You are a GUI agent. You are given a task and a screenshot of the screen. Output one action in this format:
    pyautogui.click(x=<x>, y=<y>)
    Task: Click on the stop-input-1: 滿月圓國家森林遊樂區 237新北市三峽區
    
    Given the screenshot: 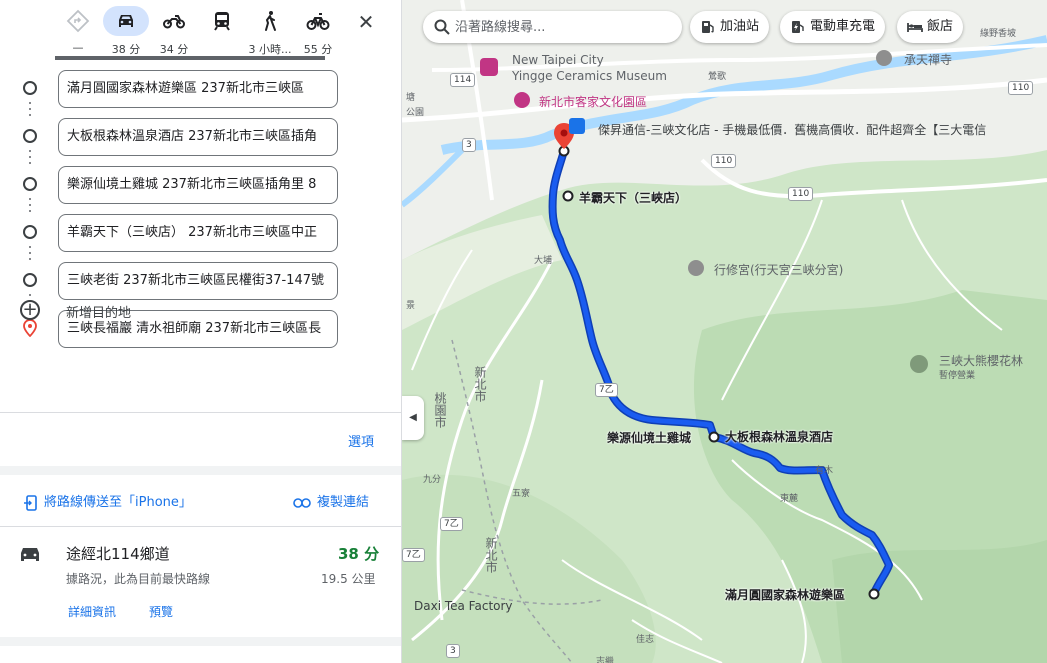 What is the action you would take?
    pyautogui.click(x=198, y=89)
    